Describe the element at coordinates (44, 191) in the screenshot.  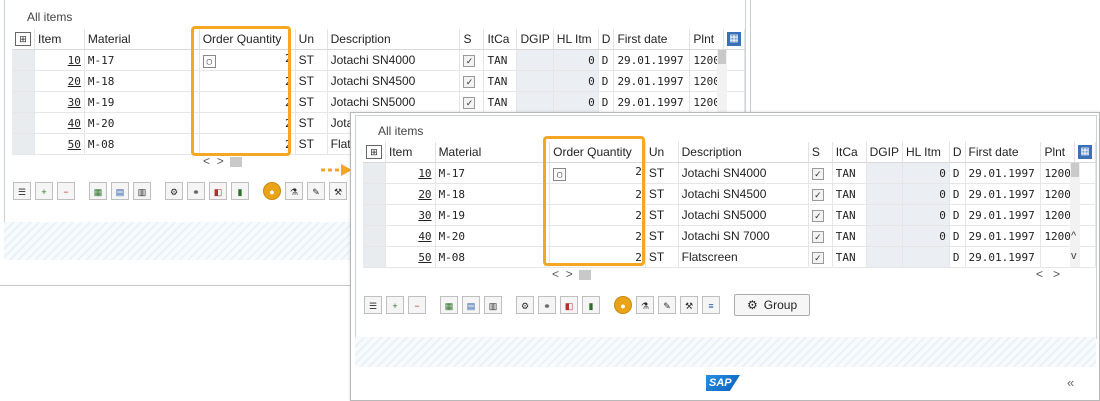
I see `add-row-icon: +` at that location.